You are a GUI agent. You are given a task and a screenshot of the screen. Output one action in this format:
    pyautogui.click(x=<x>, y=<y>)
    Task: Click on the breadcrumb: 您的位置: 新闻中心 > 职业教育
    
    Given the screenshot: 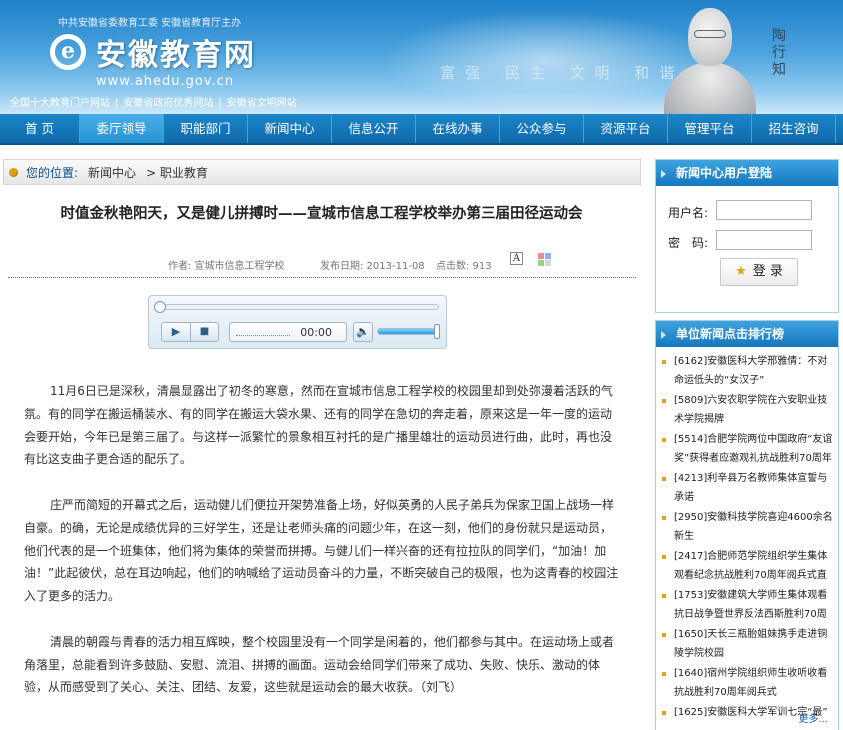 What is the action you would take?
    pyautogui.click(x=322, y=172)
    